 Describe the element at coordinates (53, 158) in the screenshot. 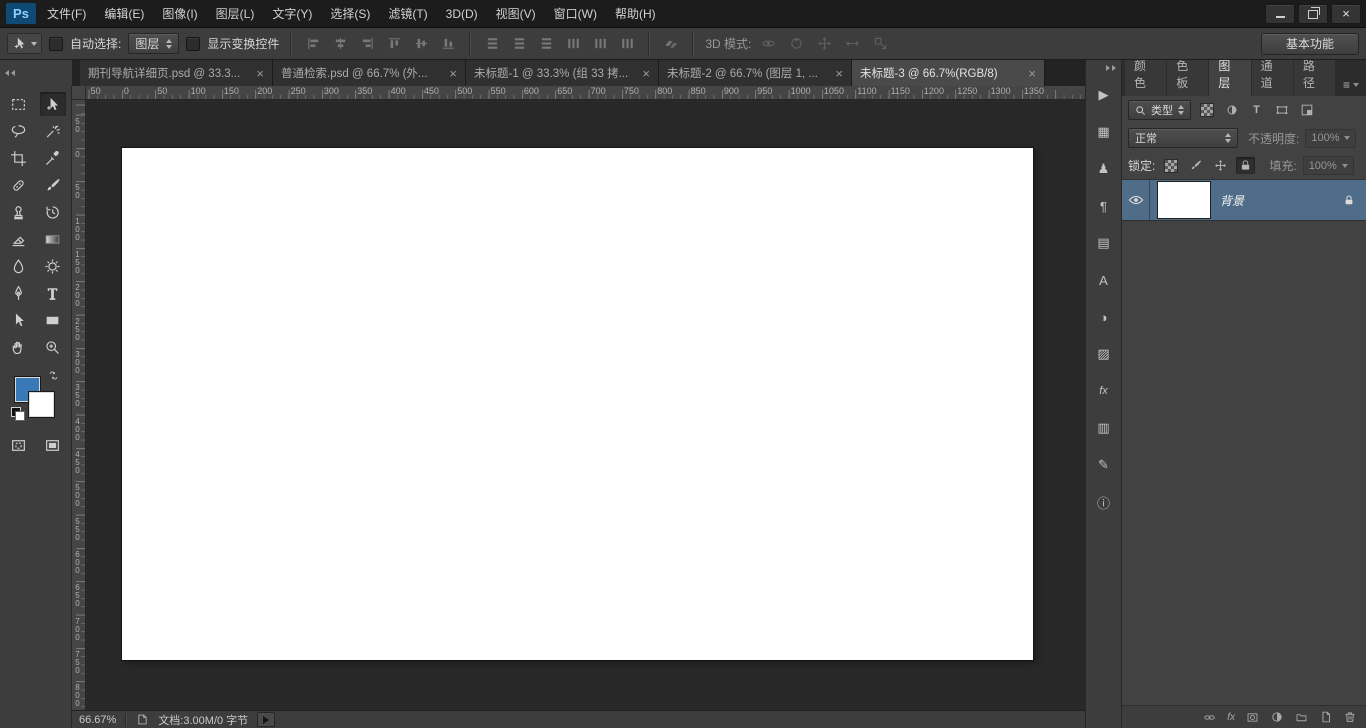

I see `eyedropper-tool` at that location.